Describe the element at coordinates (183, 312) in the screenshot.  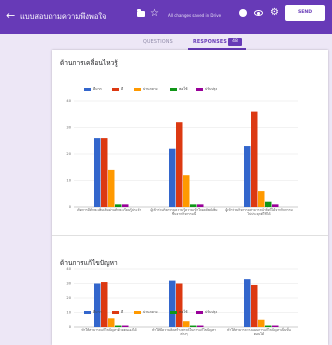
I see `legend-label: พอใช้` at that location.